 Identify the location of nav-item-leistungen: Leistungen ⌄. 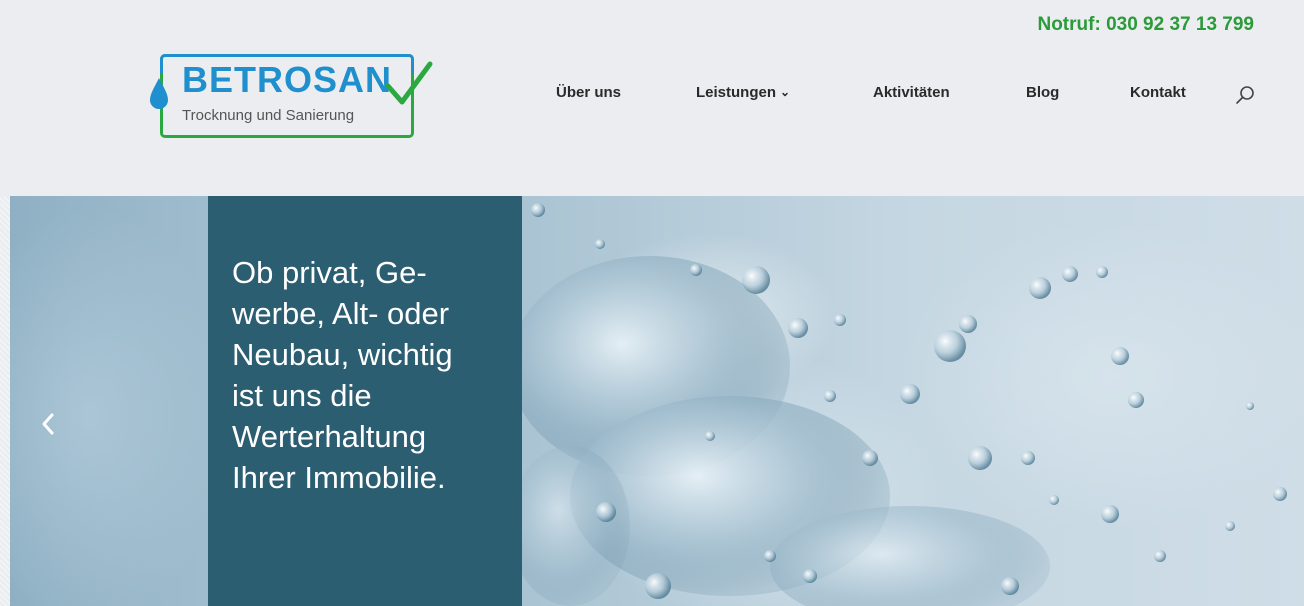
(743, 92).